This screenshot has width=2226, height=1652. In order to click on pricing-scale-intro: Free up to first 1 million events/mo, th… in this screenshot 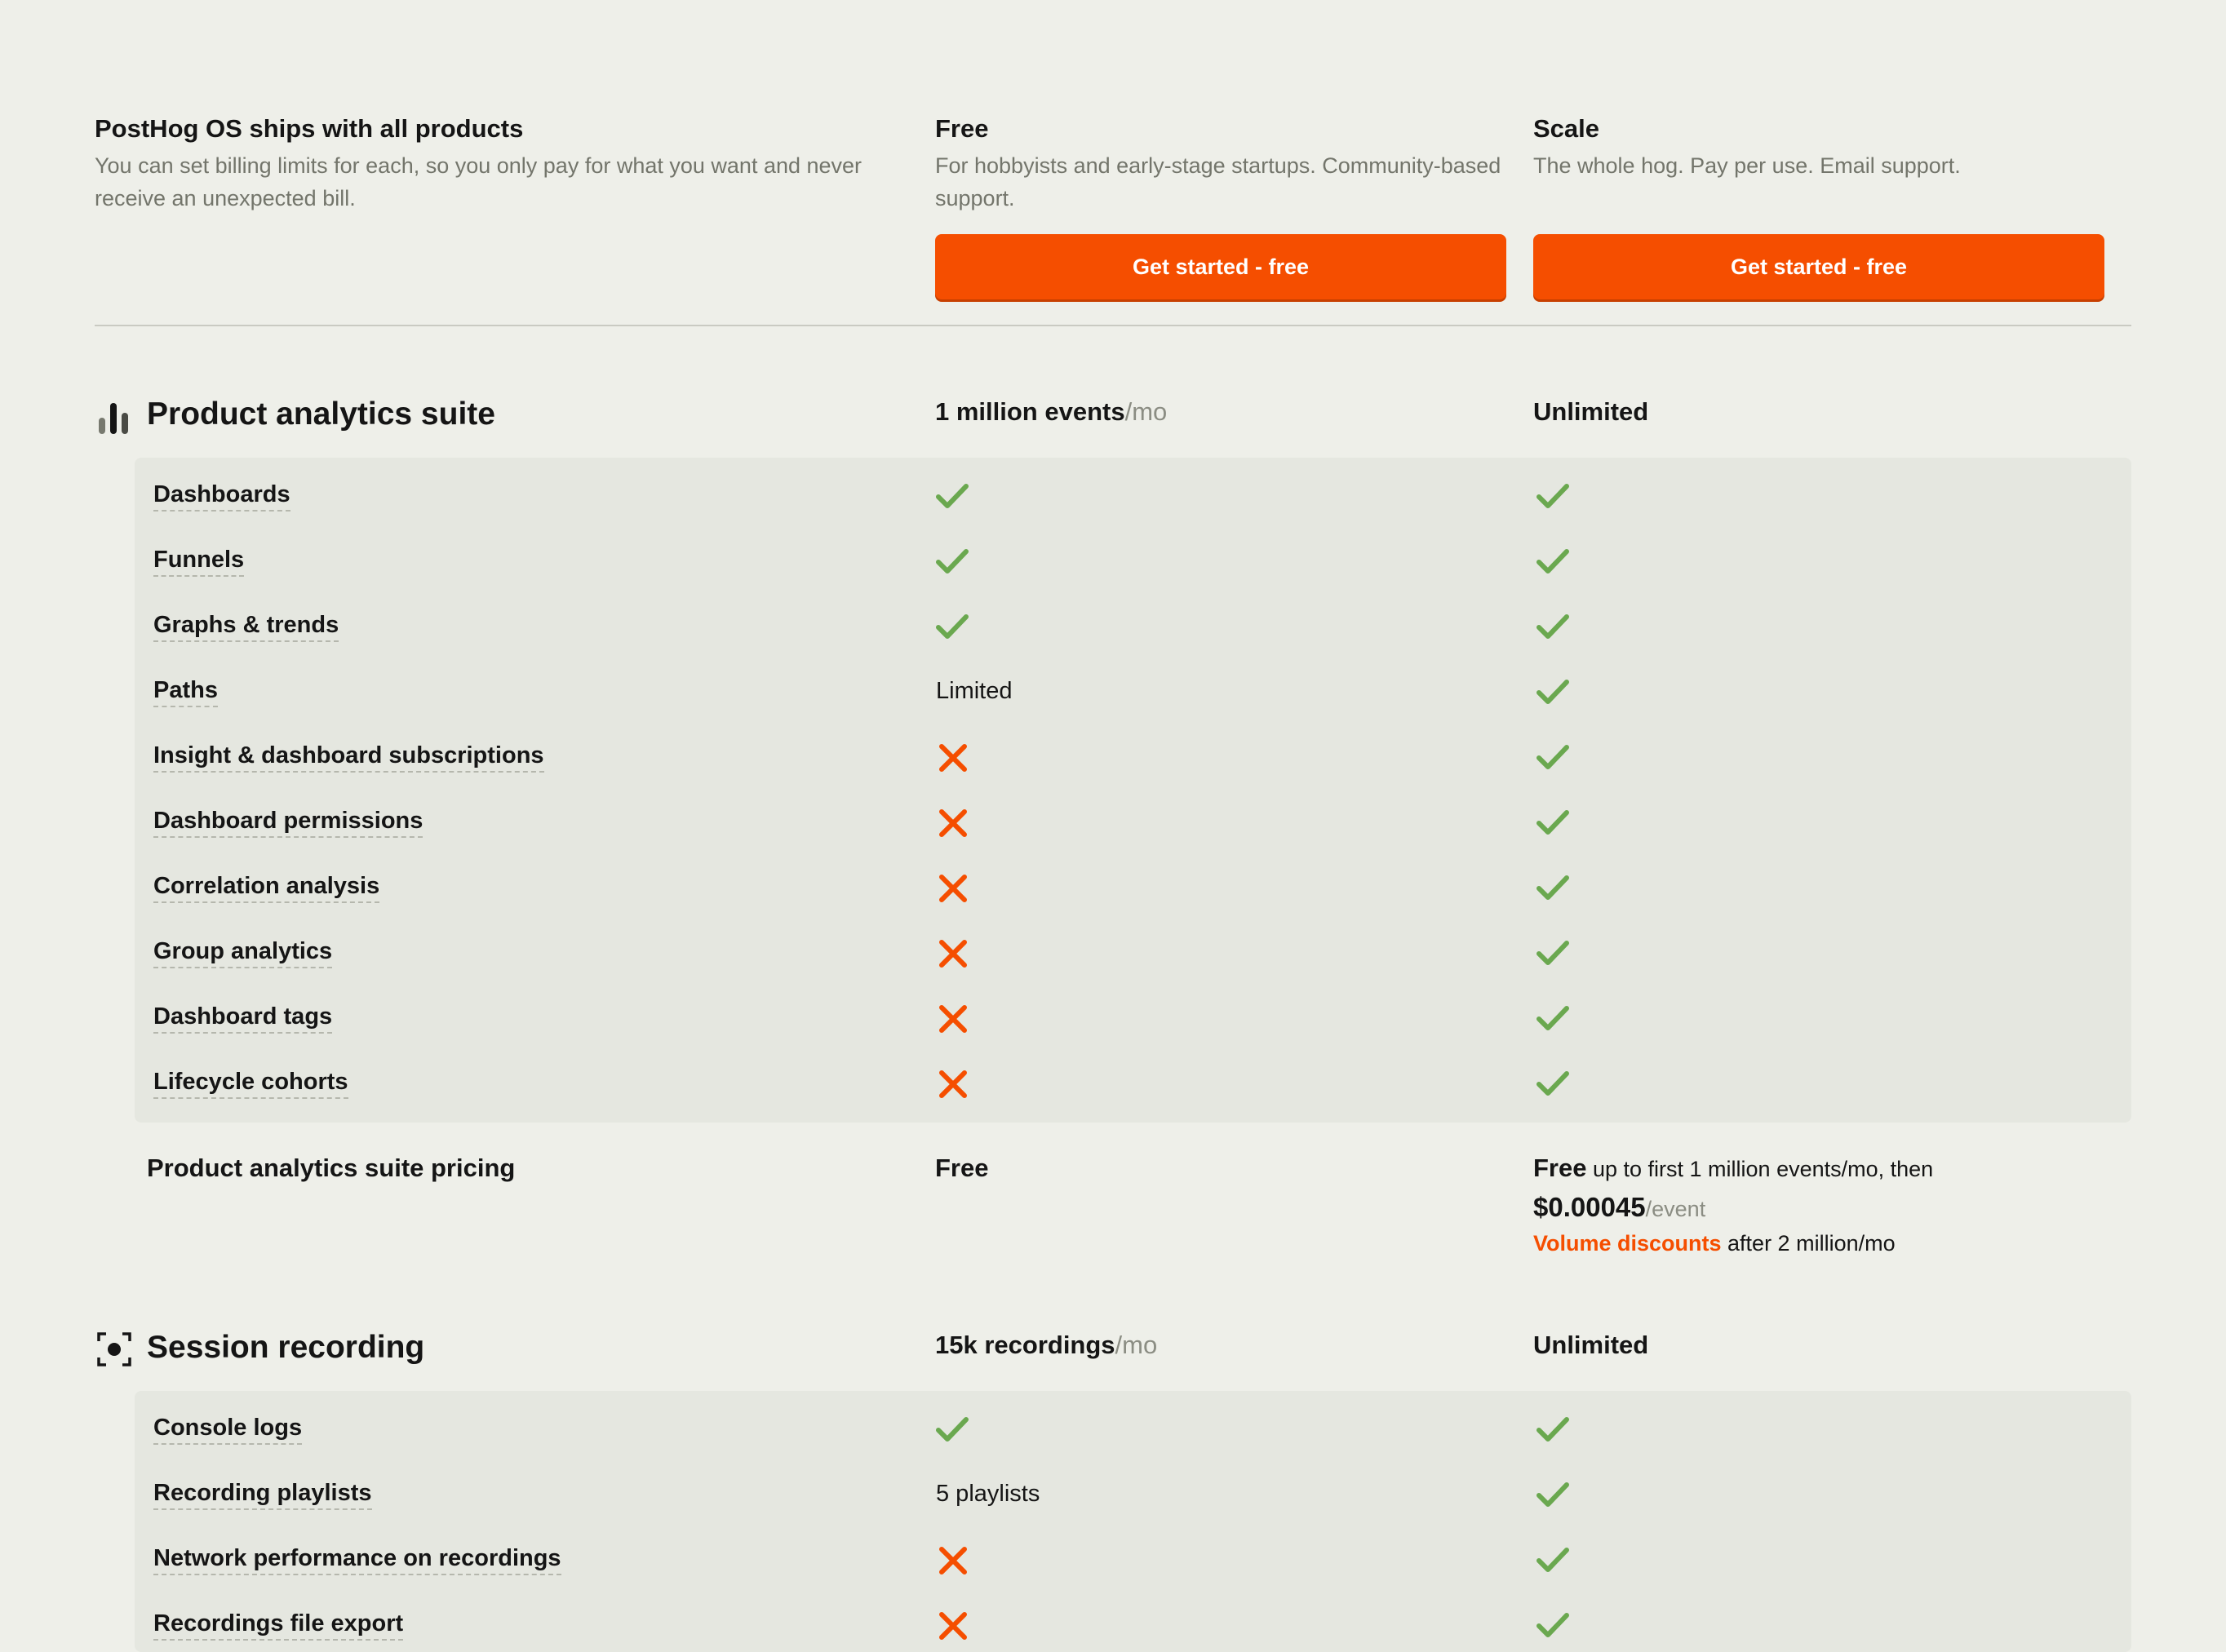, I will do `click(1734, 1168)`.